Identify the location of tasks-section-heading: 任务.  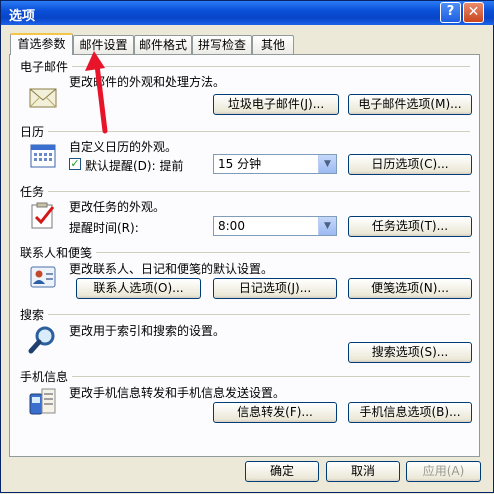
(32, 192).